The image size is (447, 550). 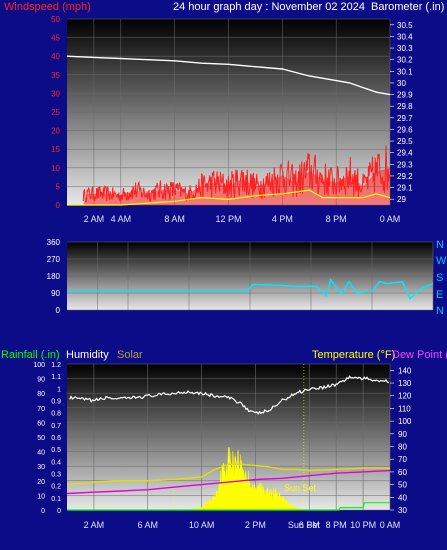 What do you see at coordinates (56, 475) in the screenshot?
I see `rainfall-tick-label: 0.3` at bounding box center [56, 475].